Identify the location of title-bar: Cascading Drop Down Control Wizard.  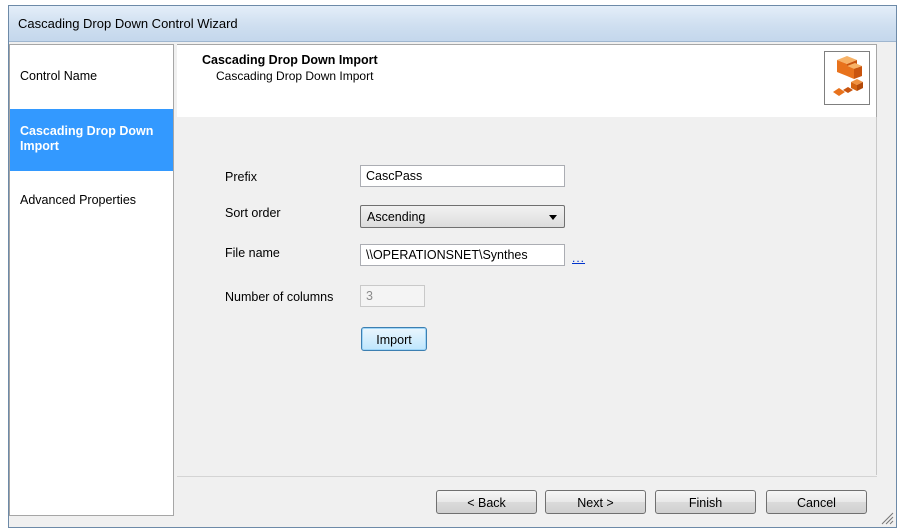
(452, 24).